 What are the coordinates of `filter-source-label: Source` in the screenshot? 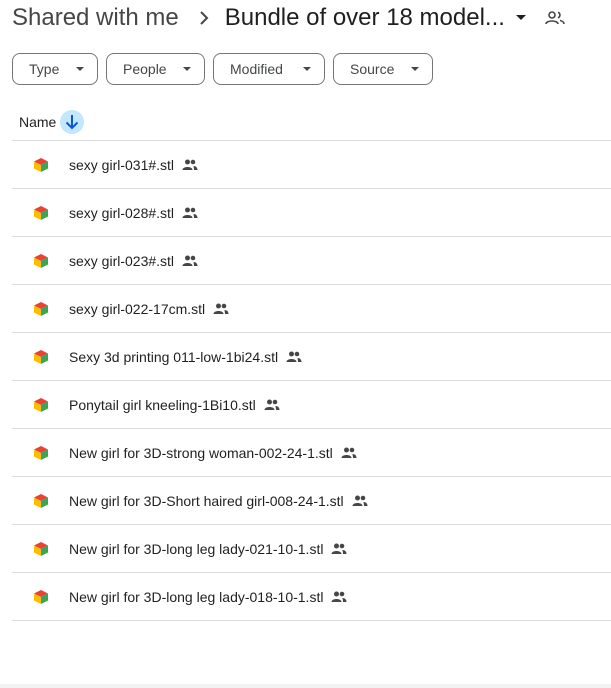 It's located at (372, 69).